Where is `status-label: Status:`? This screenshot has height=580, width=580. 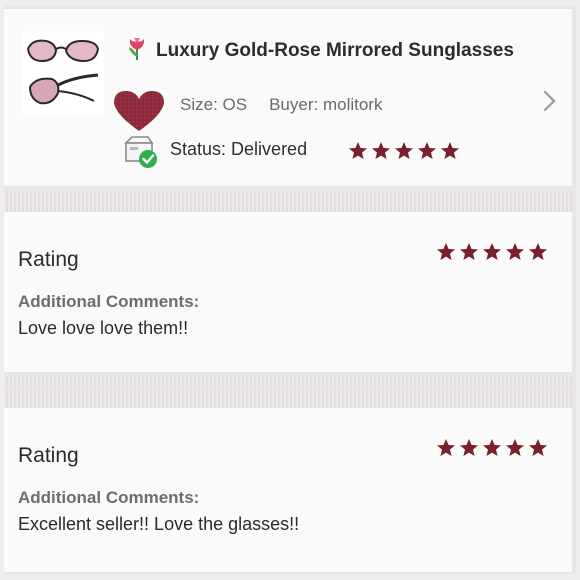 status-label: Status: is located at coordinates (198, 149).